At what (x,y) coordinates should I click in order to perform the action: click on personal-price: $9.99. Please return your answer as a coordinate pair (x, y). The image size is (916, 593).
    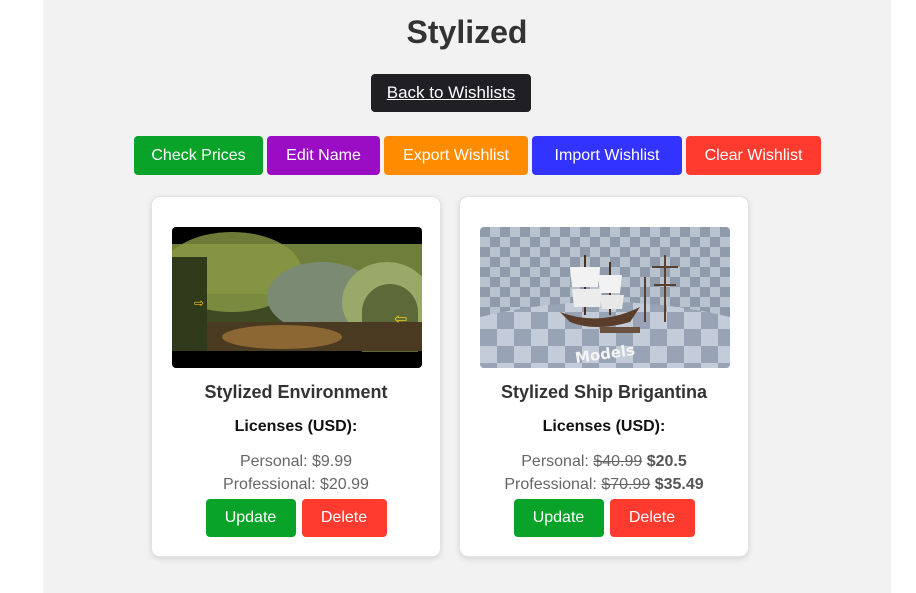
    Looking at the image, I should click on (332, 461).